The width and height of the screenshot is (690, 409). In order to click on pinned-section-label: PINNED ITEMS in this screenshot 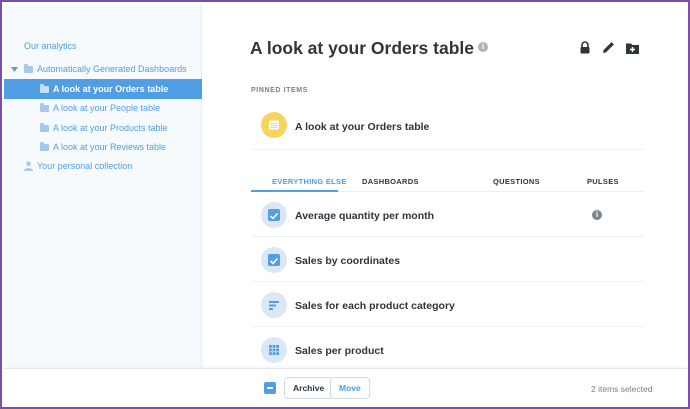, I will do `click(279, 90)`.